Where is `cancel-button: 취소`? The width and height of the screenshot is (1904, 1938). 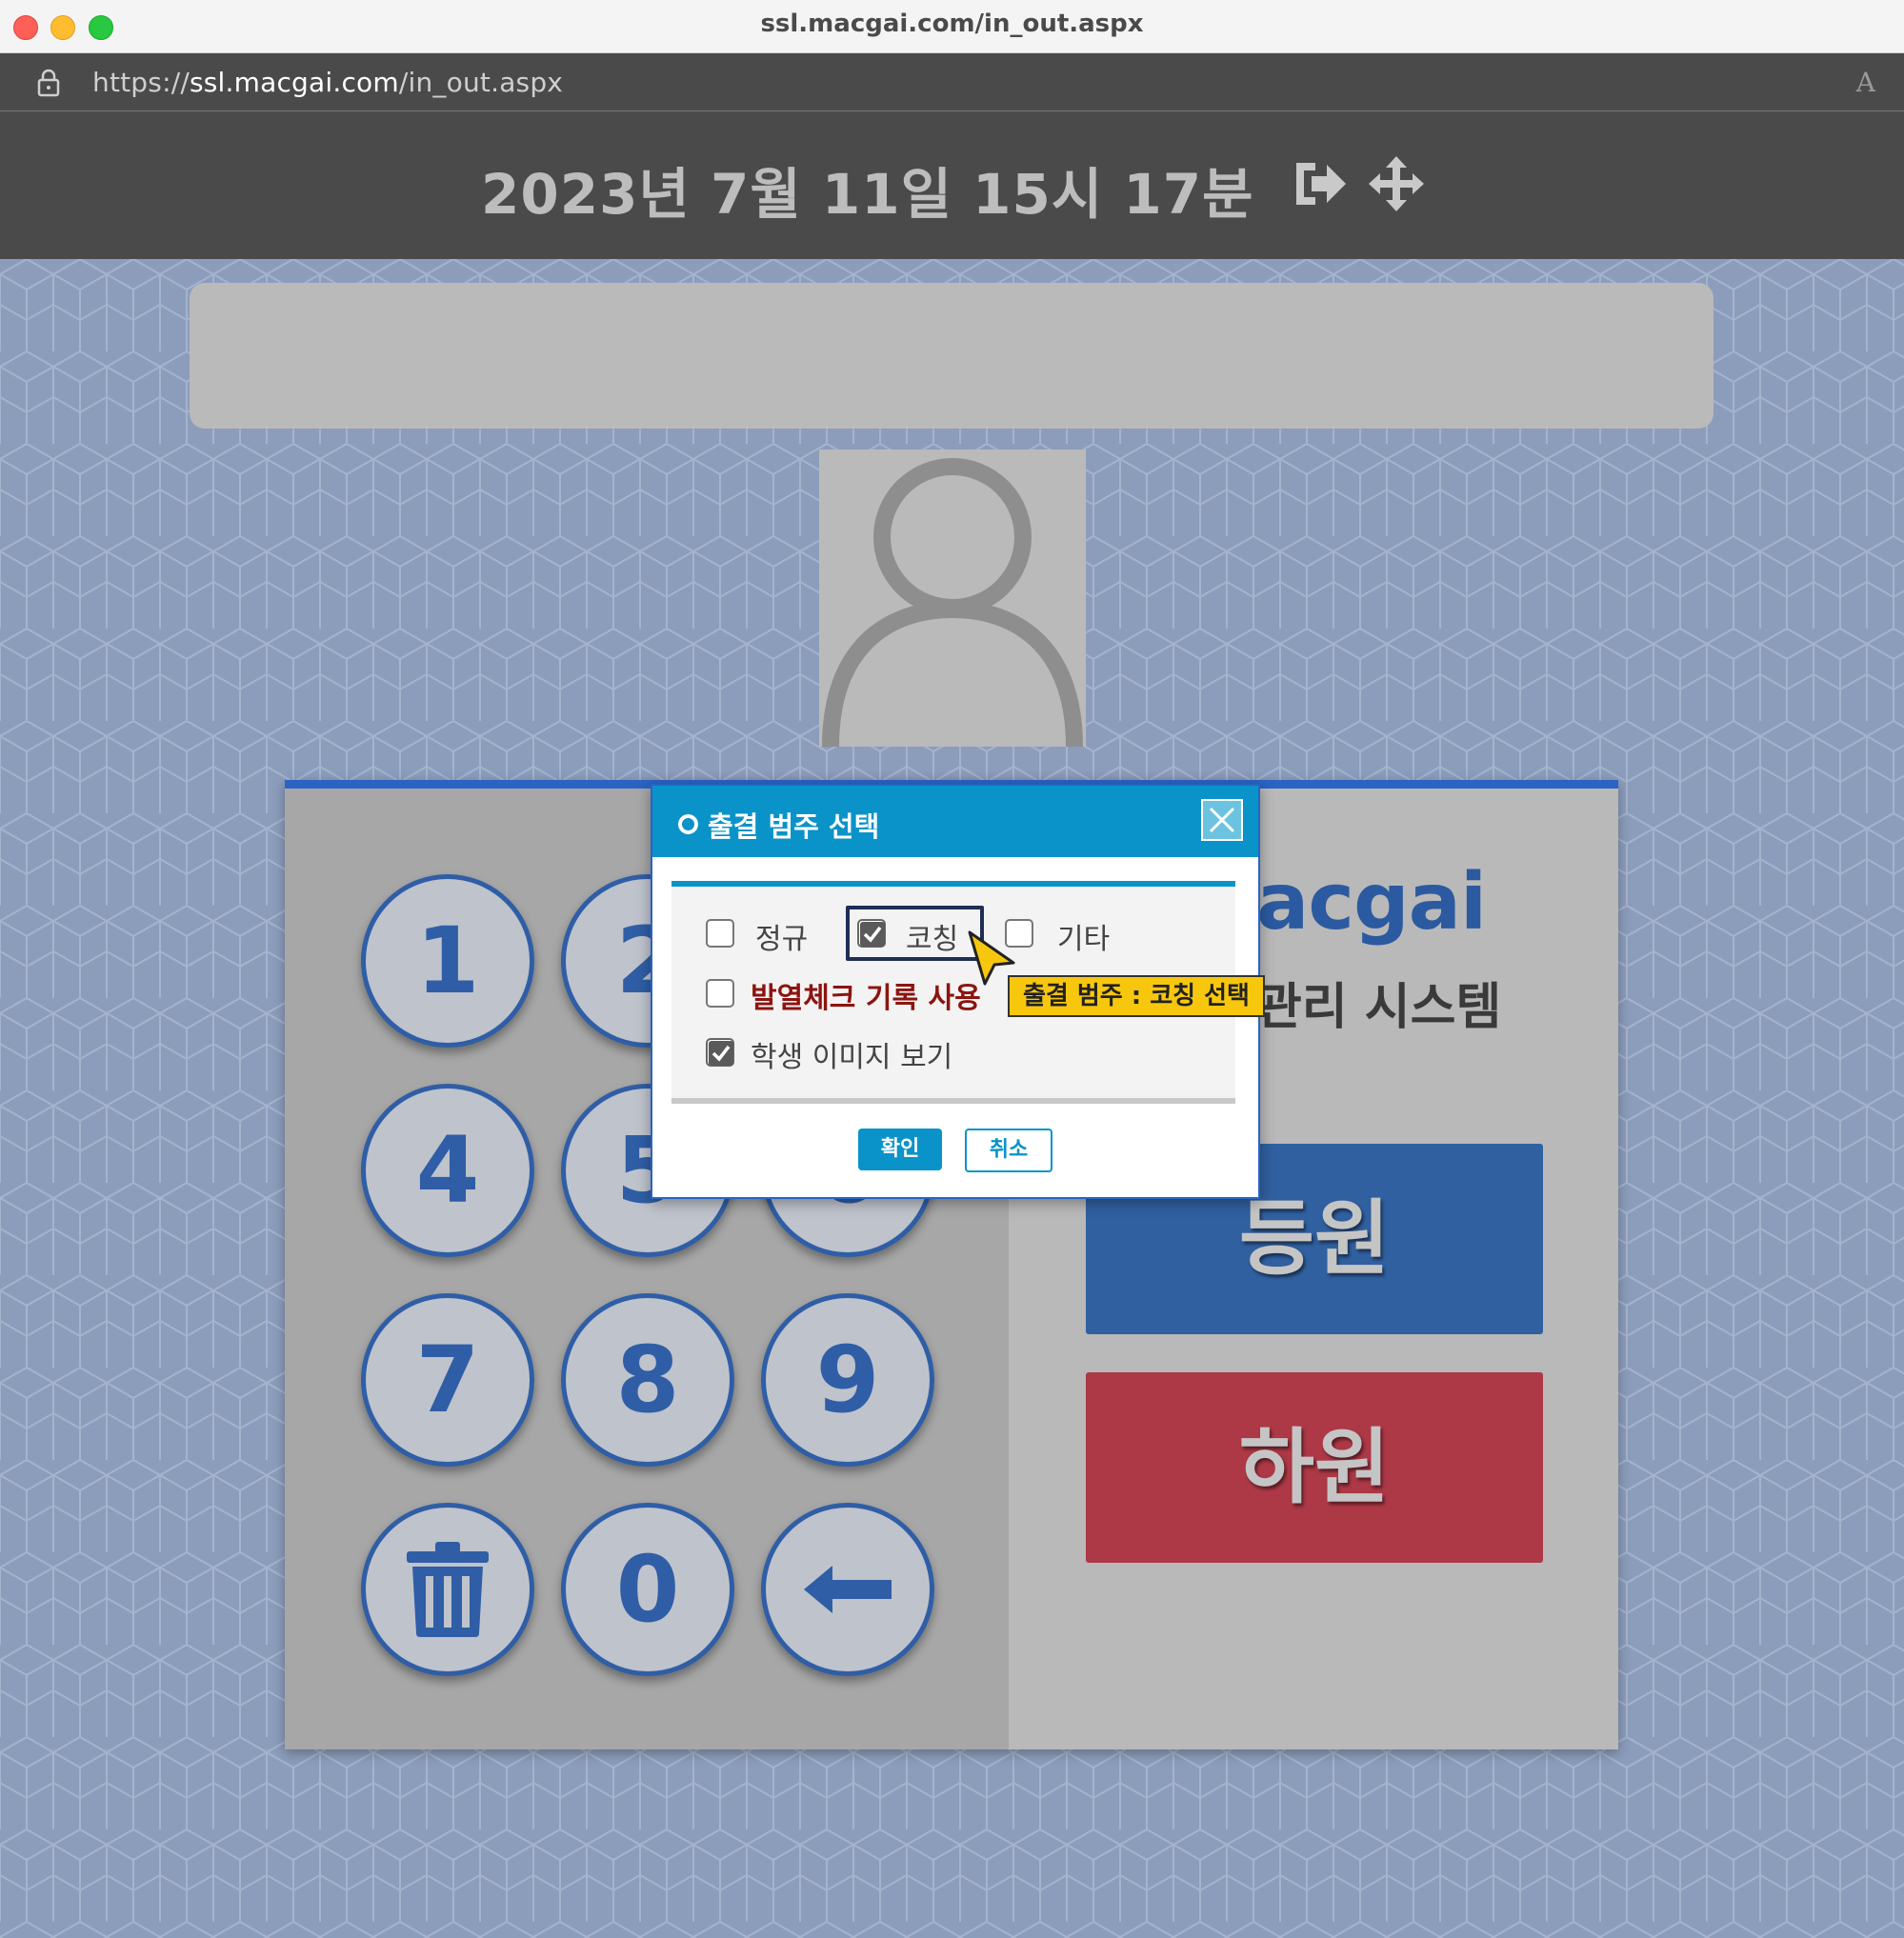
cancel-button: 취소 is located at coordinates (1008, 1150).